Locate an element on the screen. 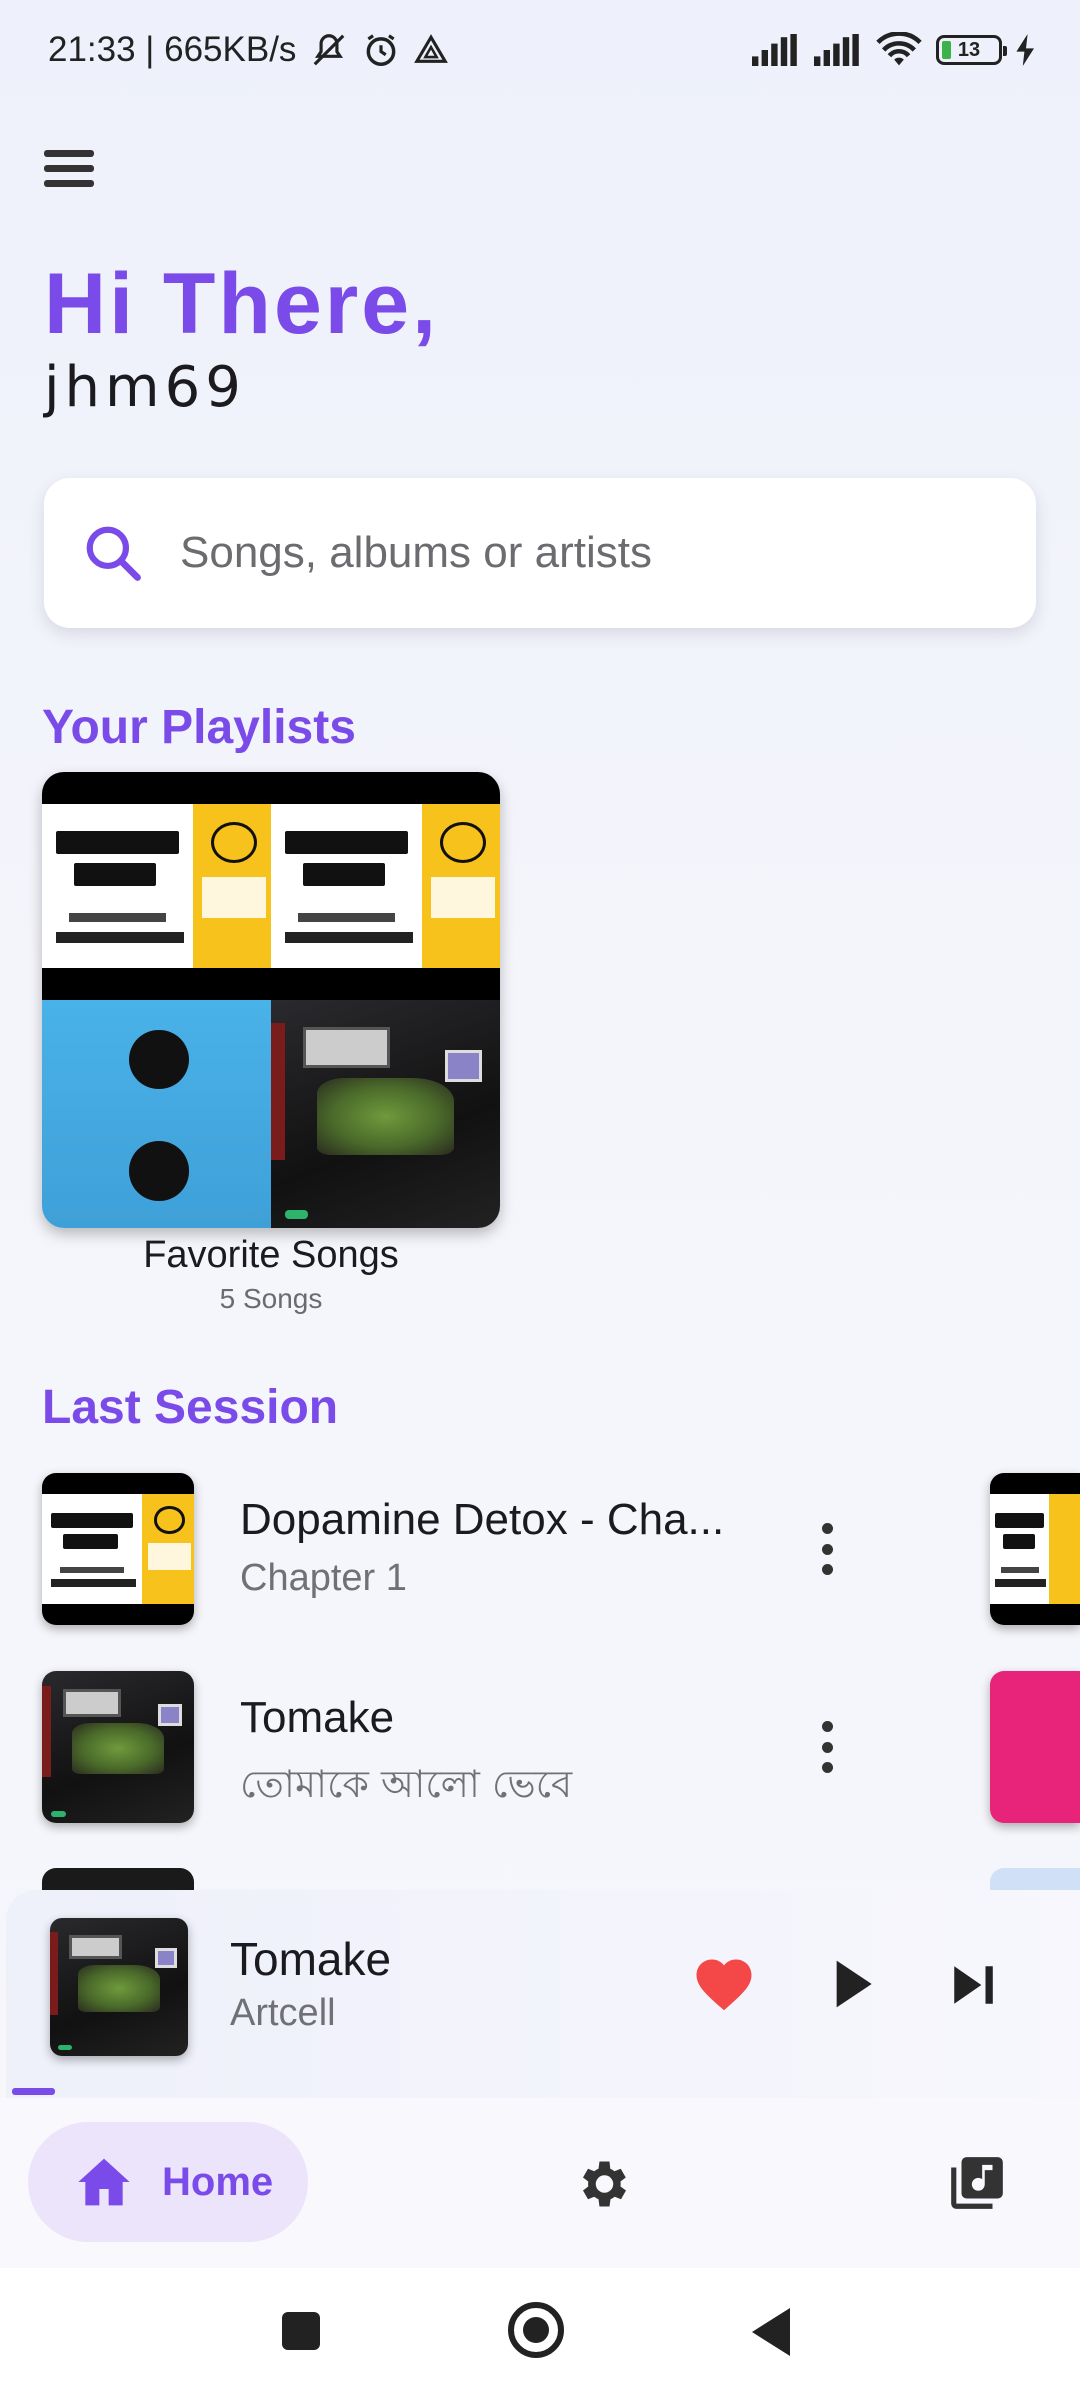  status-left: 21:33 | 665KB/s is located at coordinates (248, 50).